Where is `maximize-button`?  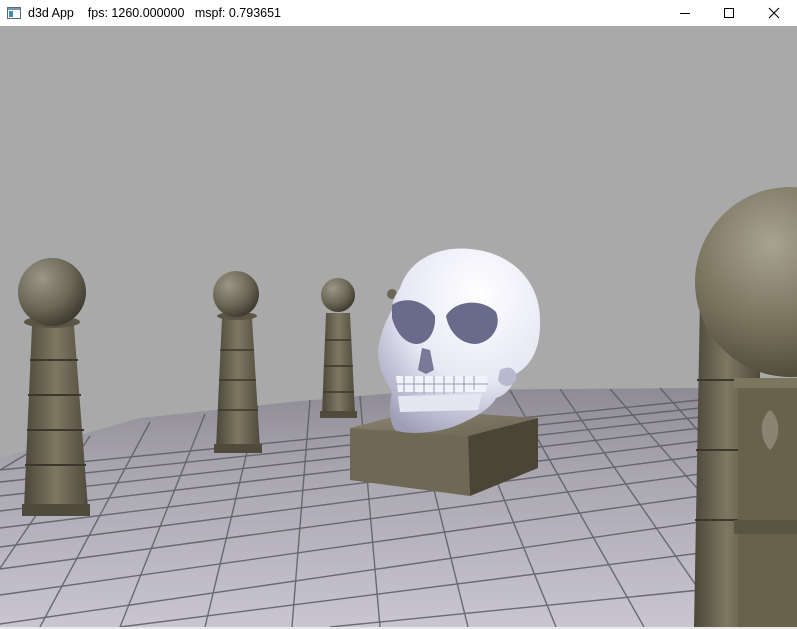
maximize-button is located at coordinates (729, 13).